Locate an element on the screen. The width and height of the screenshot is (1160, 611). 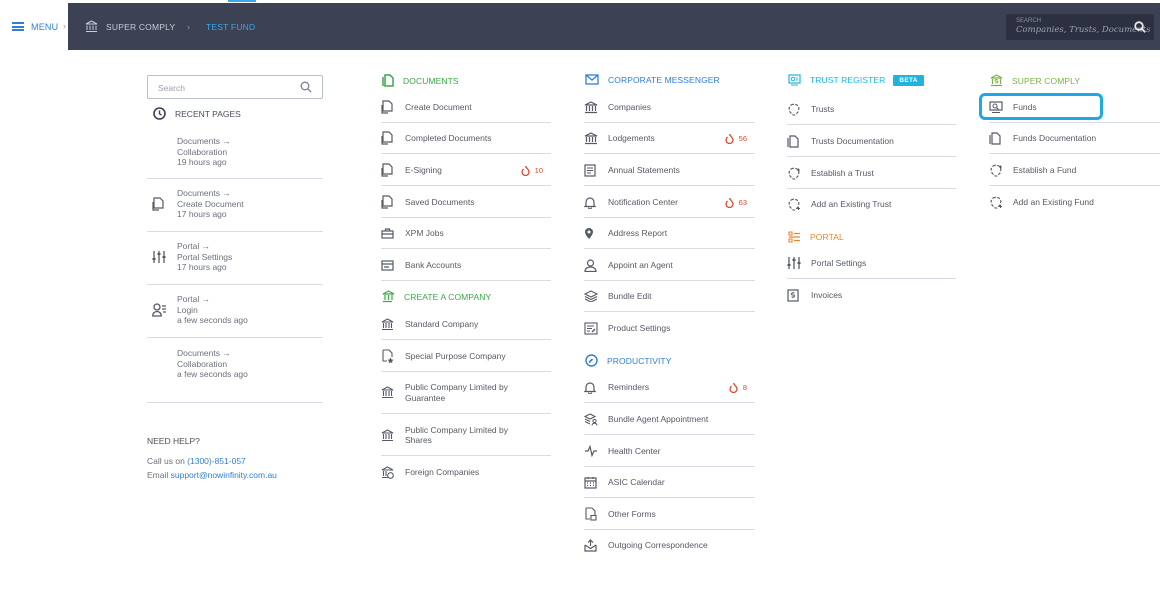
corporate-item-appoint-agent: Appoint an Agent is located at coordinates (669, 265).